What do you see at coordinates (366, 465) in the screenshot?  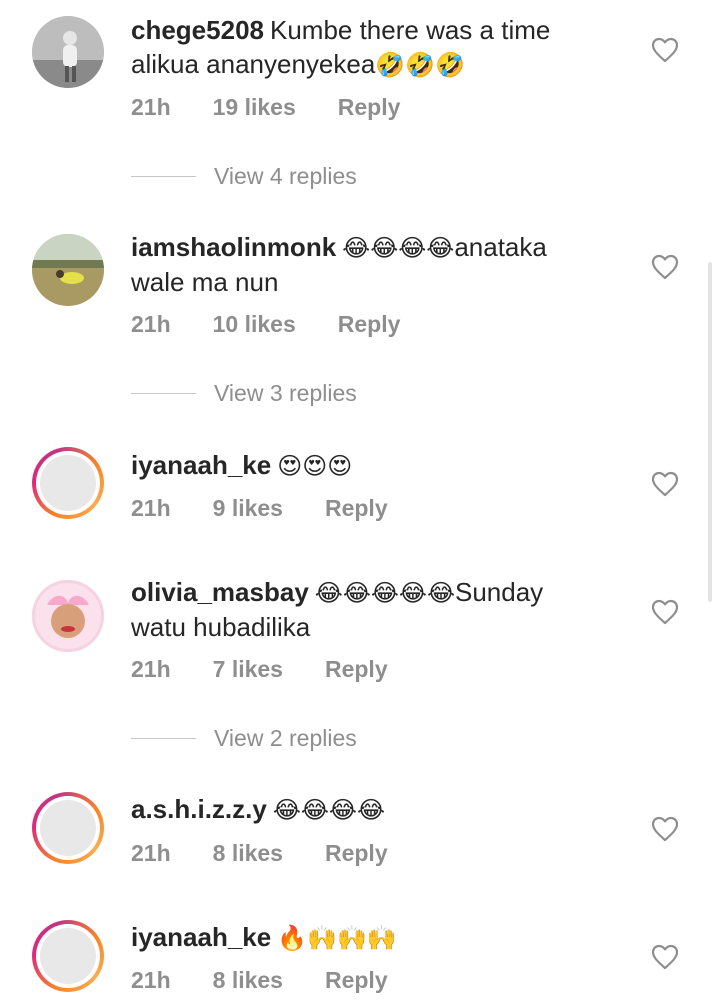 I see `comment-text: iyanaah_ke 😍😍😍` at bounding box center [366, 465].